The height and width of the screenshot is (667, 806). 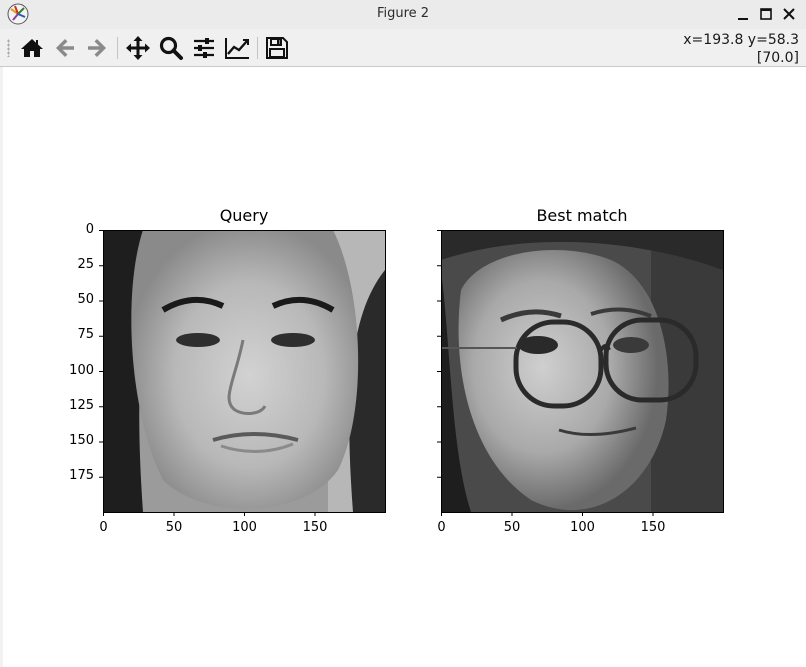 What do you see at coordinates (85, 299) in the screenshot?
I see `y-tick-label: 50` at bounding box center [85, 299].